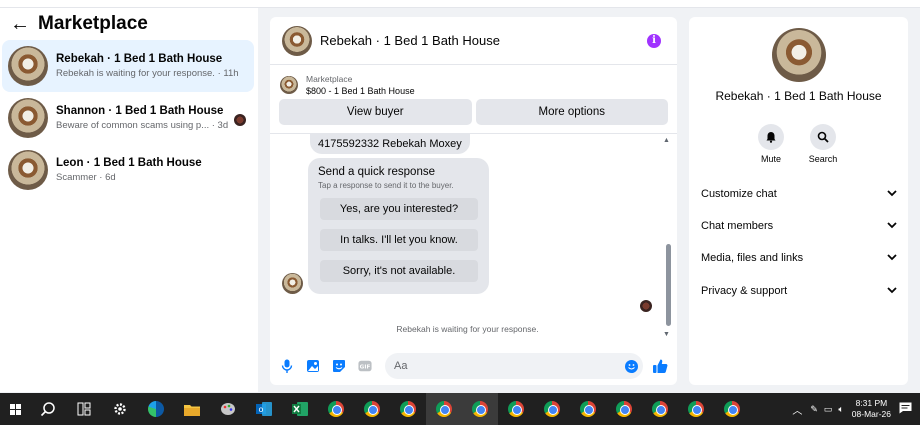  I want to click on mute-label: Mute, so click(770, 159).